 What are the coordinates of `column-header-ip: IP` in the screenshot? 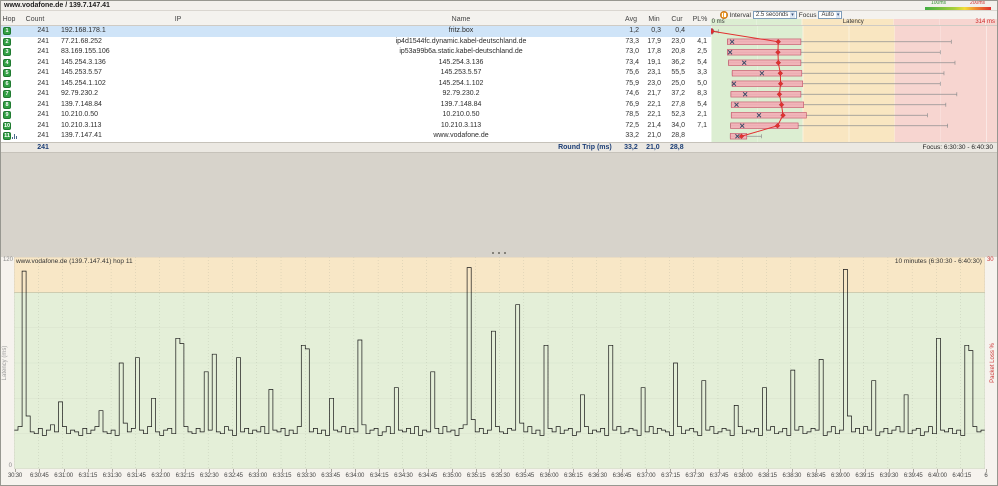 It's located at (178, 20).